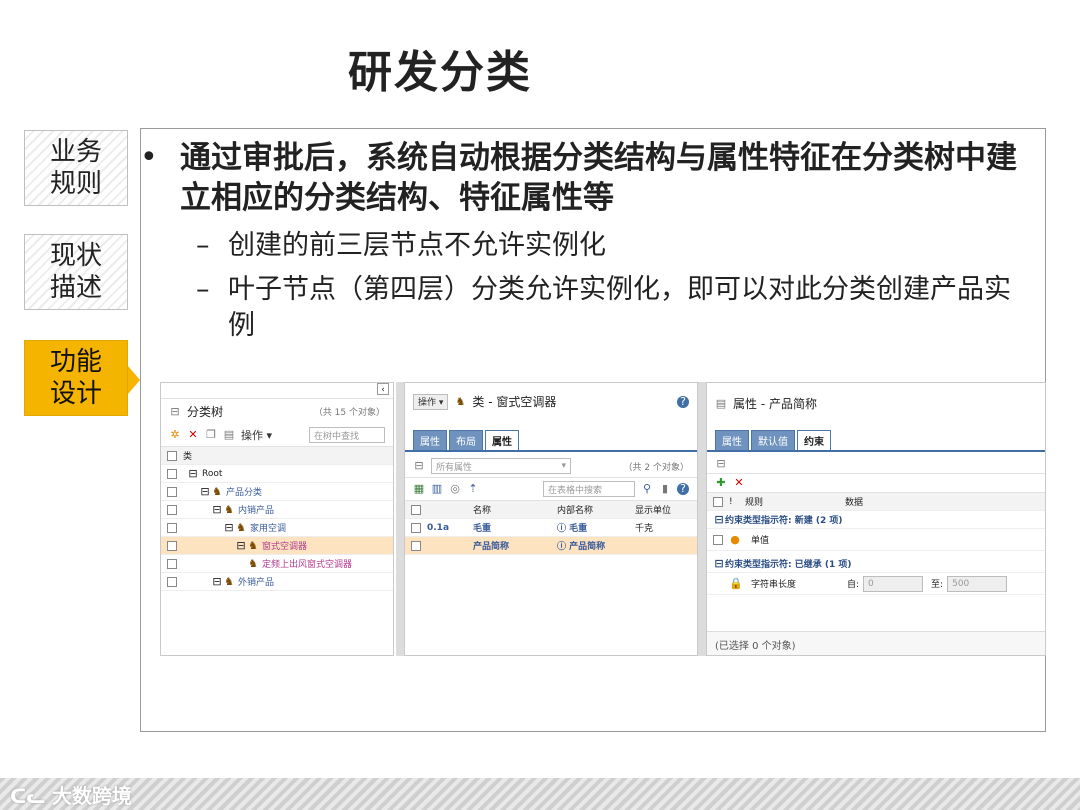 This screenshot has height=810, width=1080. What do you see at coordinates (417, 245) in the screenshot?
I see `sub-point-text: 创建的前三层节点不允许实例化` at bounding box center [417, 245].